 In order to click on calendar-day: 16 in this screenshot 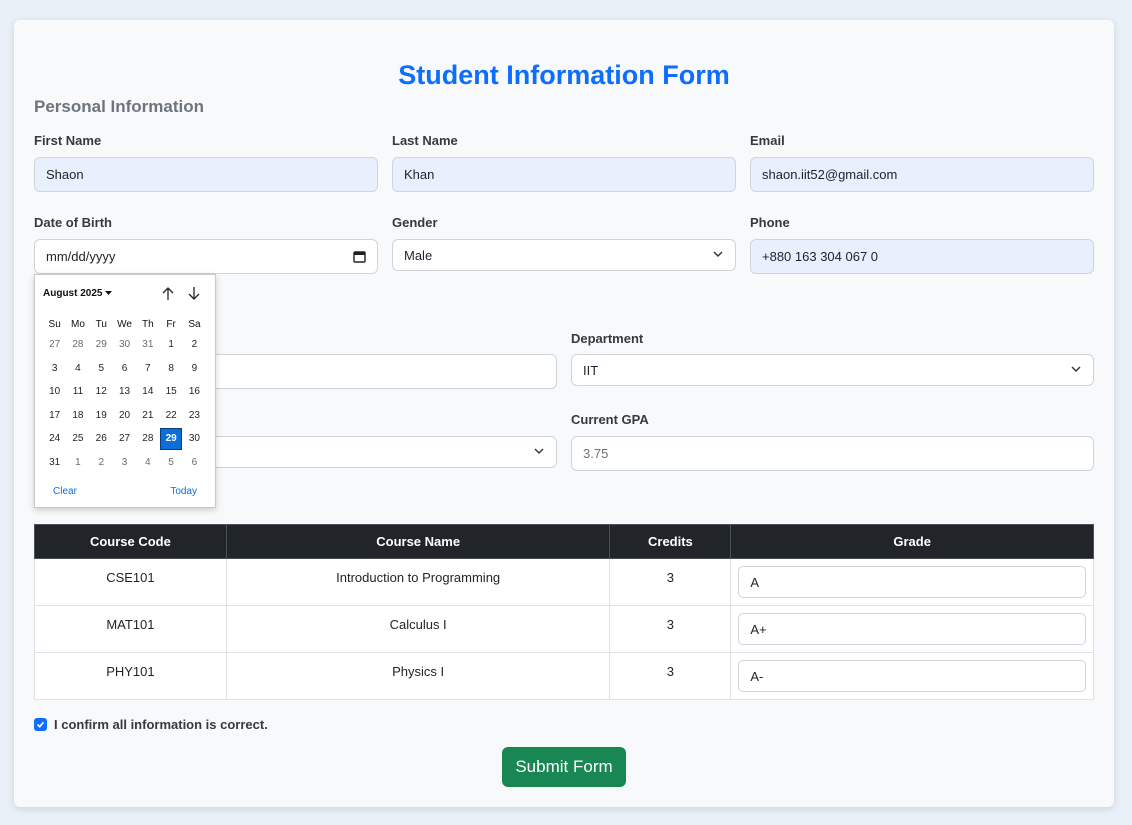, I will do `click(194, 392)`.